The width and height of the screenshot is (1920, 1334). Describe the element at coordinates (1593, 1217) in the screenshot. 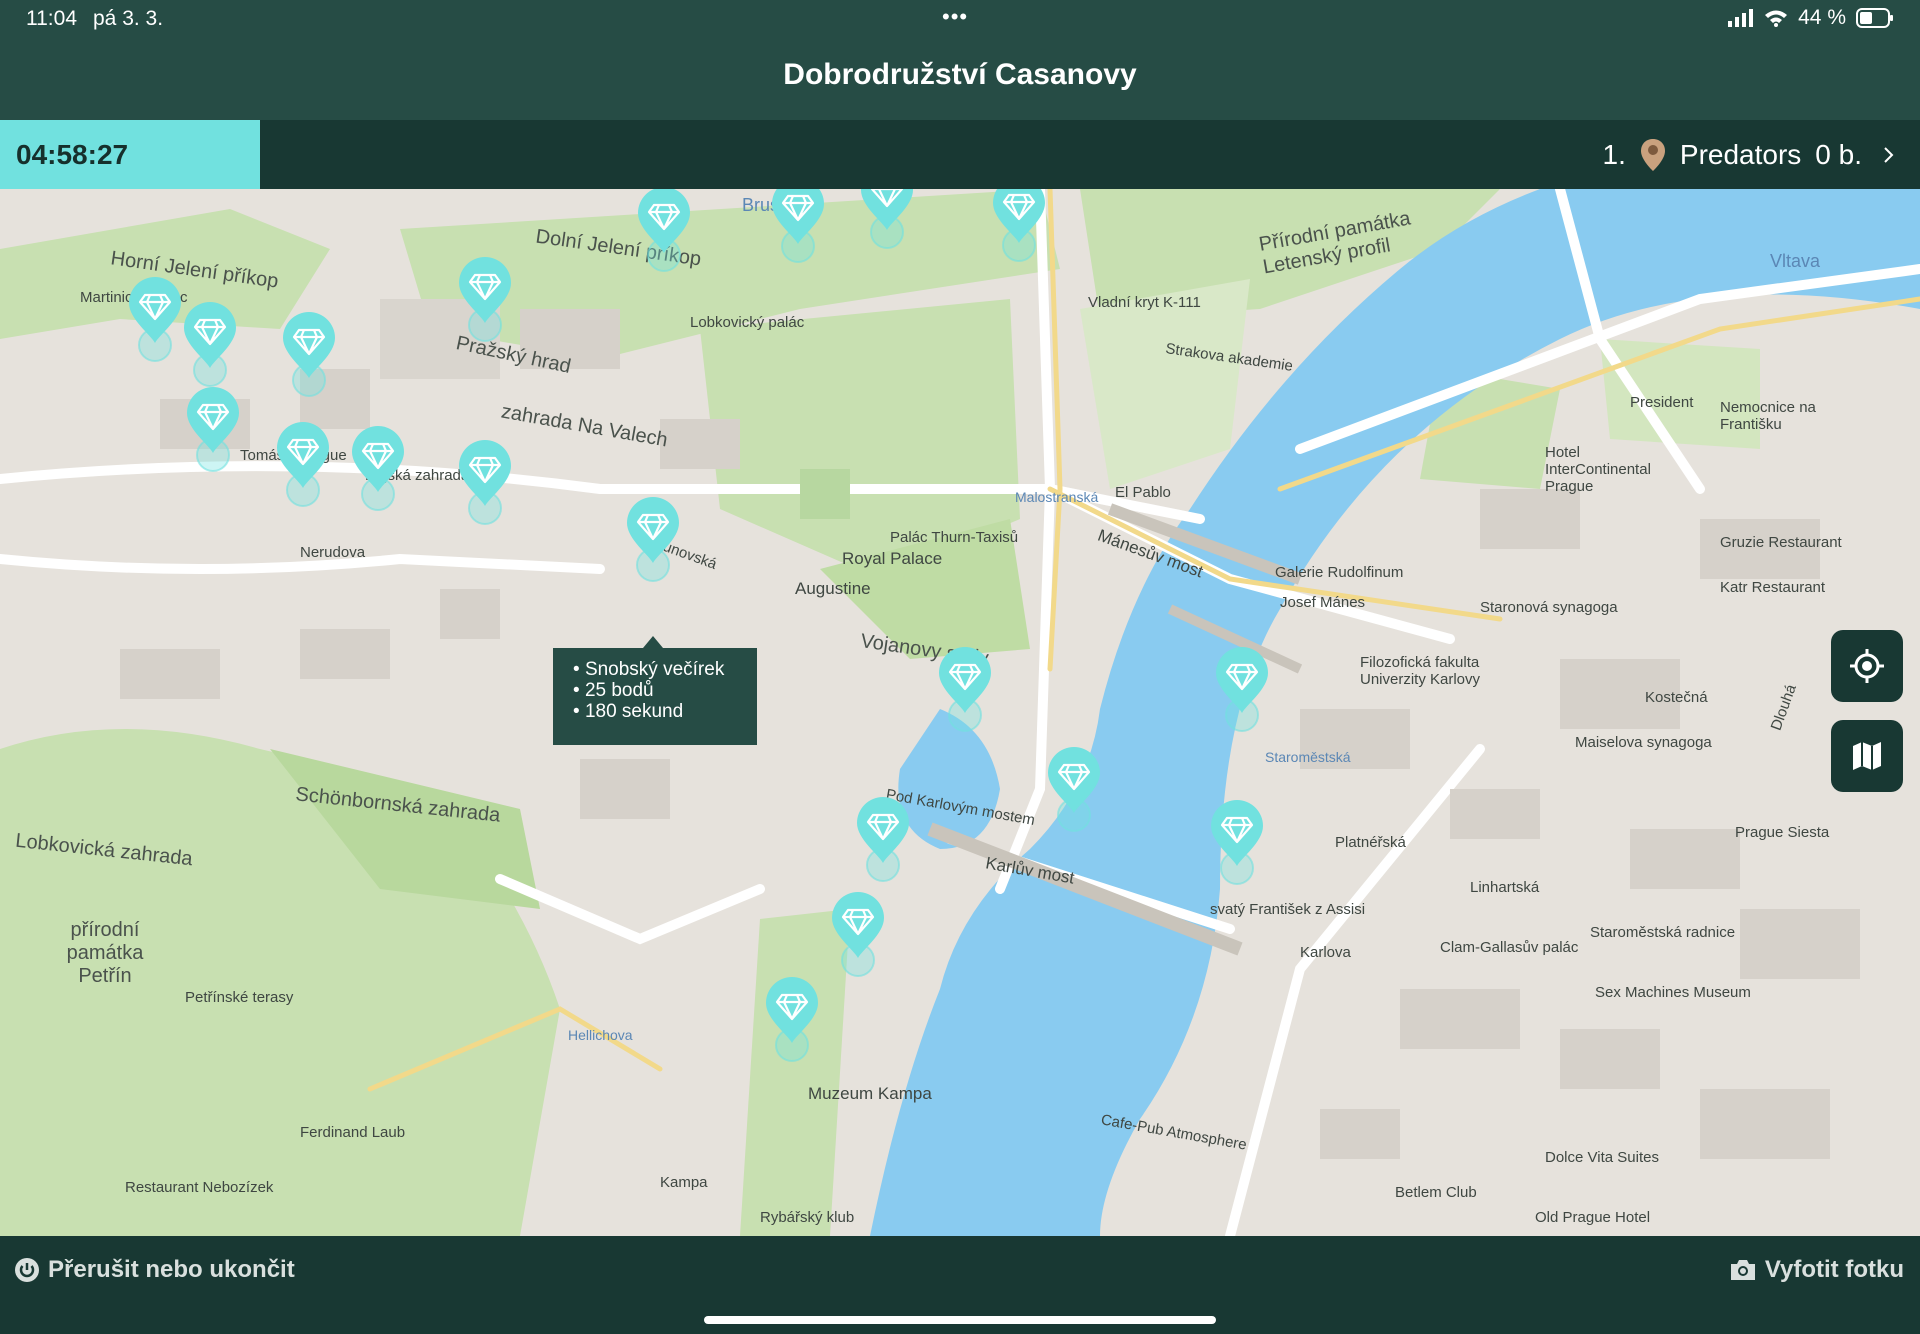

I see `map-label: Old Prague Hotel` at that location.